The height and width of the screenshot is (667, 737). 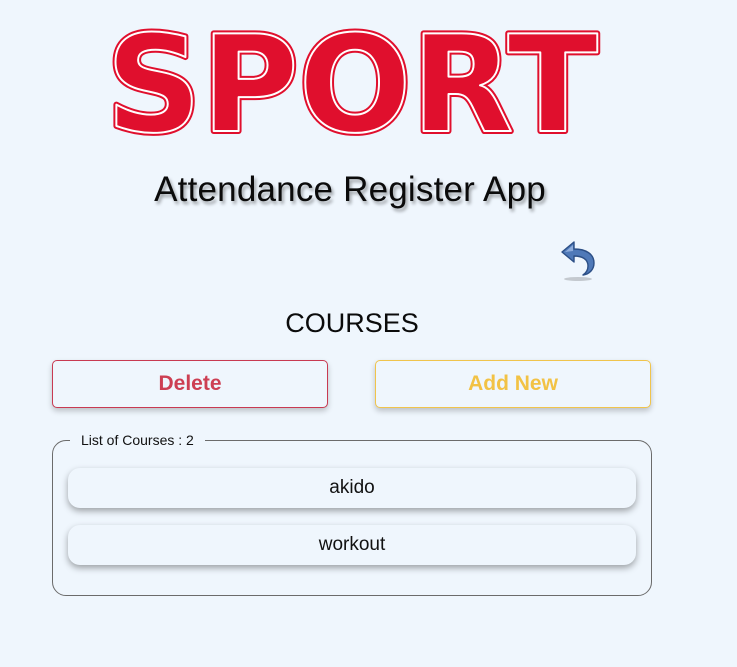 What do you see at coordinates (352, 323) in the screenshot?
I see `courses-heading: COURSES` at bounding box center [352, 323].